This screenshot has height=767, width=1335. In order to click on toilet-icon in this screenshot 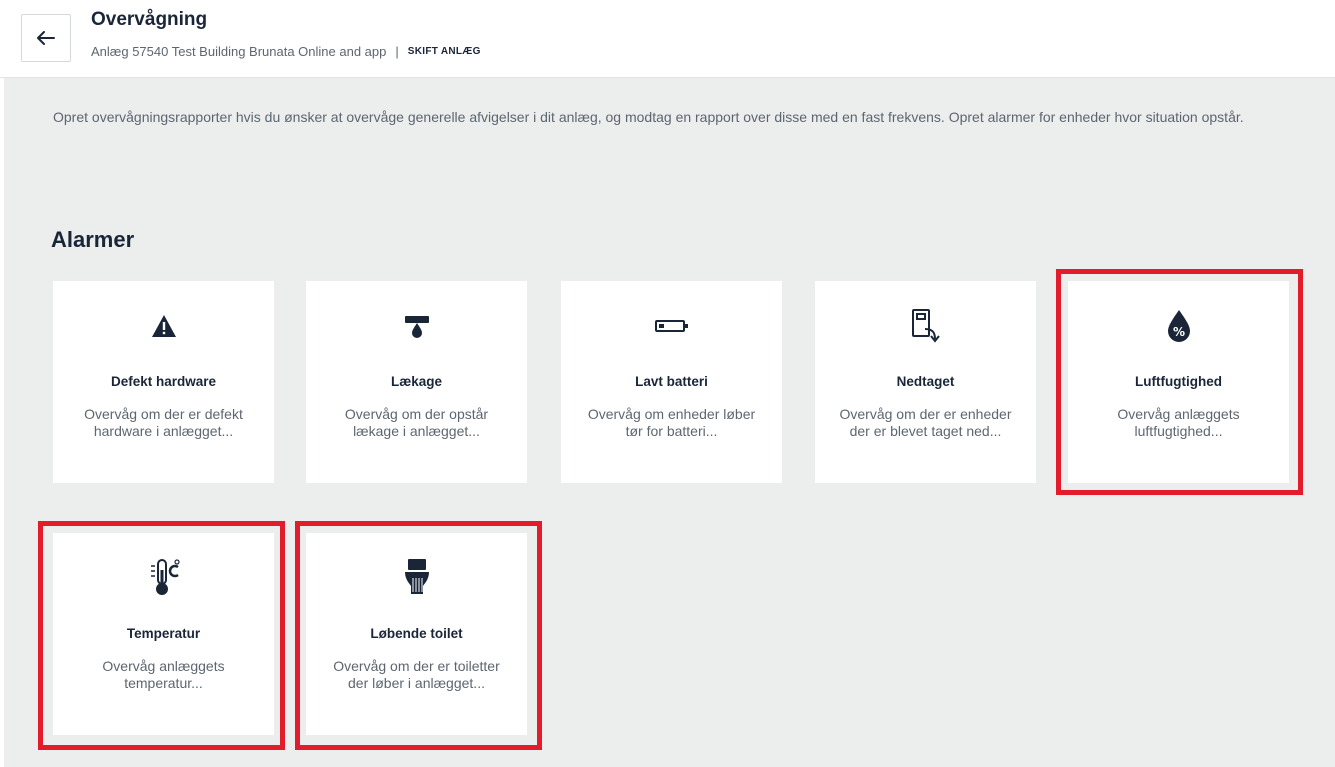, I will do `click(416, 576)`.